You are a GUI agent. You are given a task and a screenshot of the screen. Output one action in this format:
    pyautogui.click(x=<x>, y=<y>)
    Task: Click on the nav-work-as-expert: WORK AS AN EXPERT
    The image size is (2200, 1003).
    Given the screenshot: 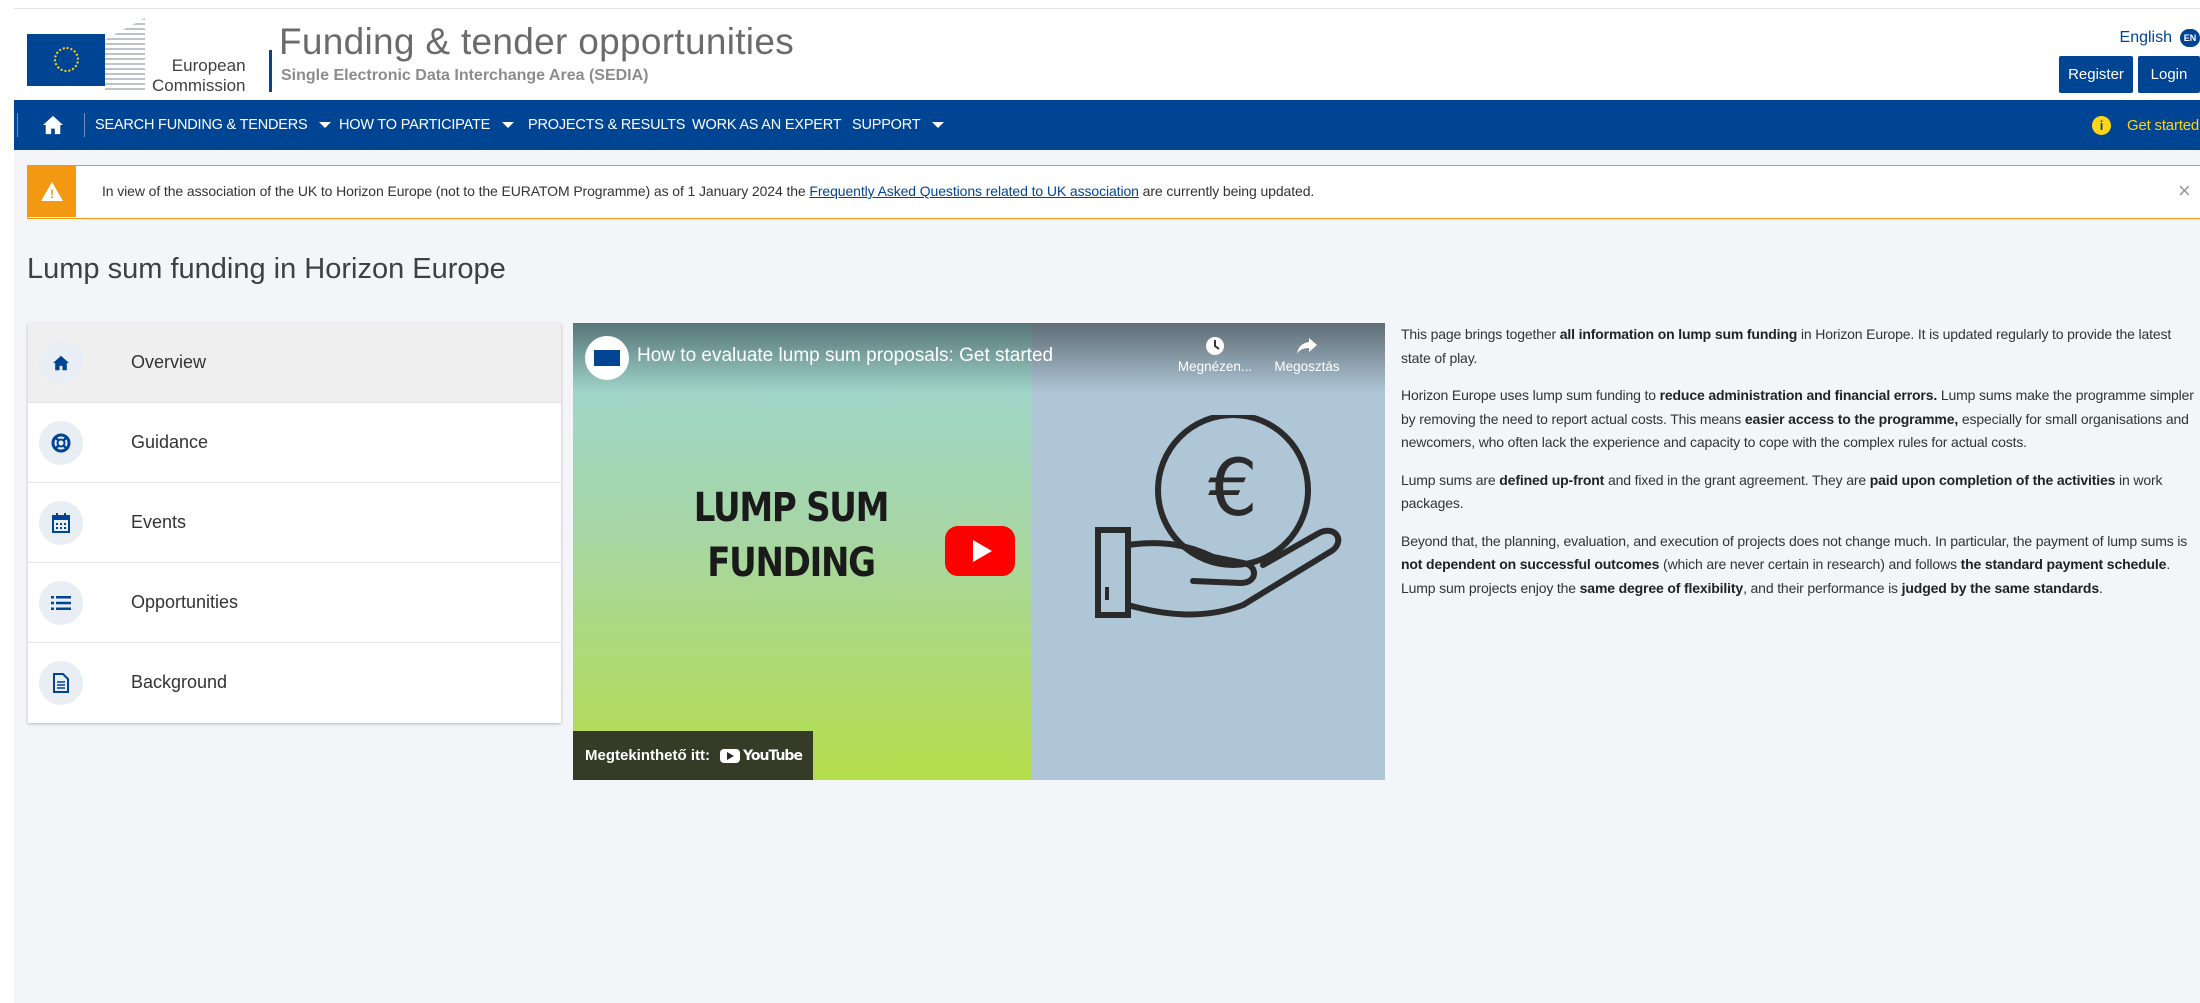 What is the action you would take?
    pyautogui.click(x=767, y=125)
    